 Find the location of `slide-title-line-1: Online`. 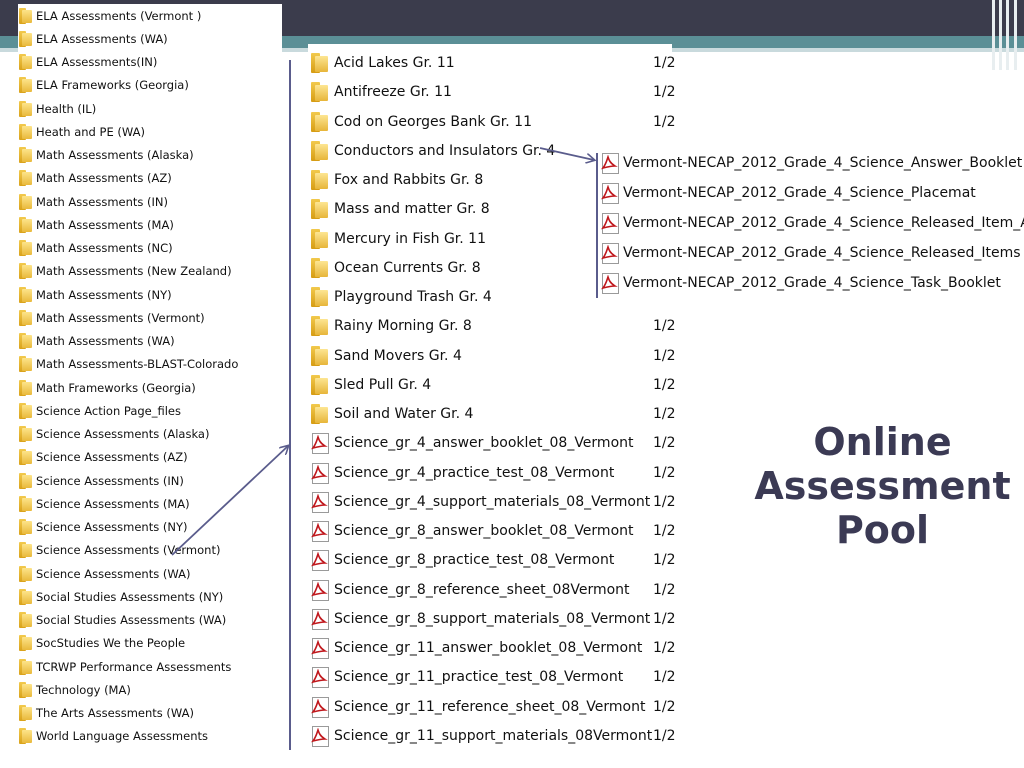

slide-title-line-1: Online is located at coordinates (882, 442).